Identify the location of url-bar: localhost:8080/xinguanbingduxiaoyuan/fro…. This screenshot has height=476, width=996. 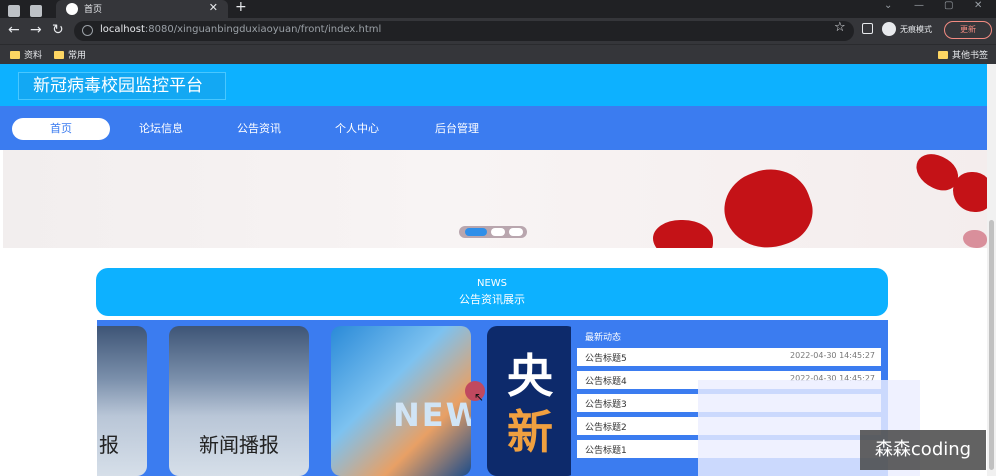
(464, 31).